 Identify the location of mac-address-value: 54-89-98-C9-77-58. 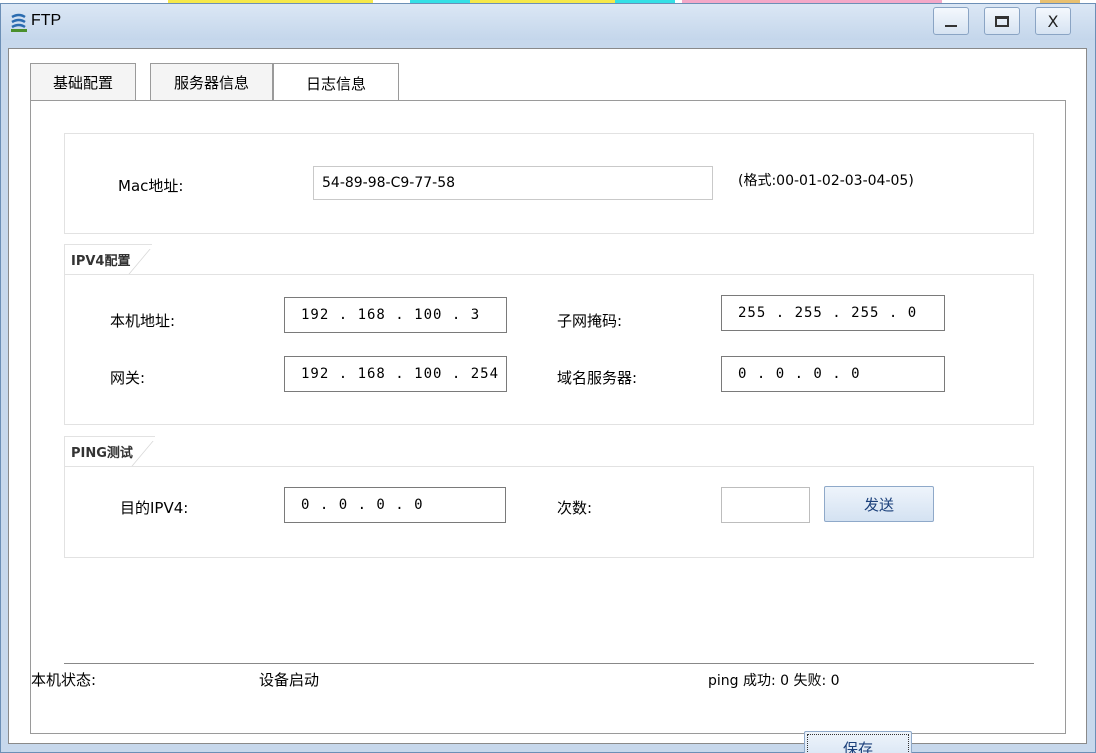
(389, 183).